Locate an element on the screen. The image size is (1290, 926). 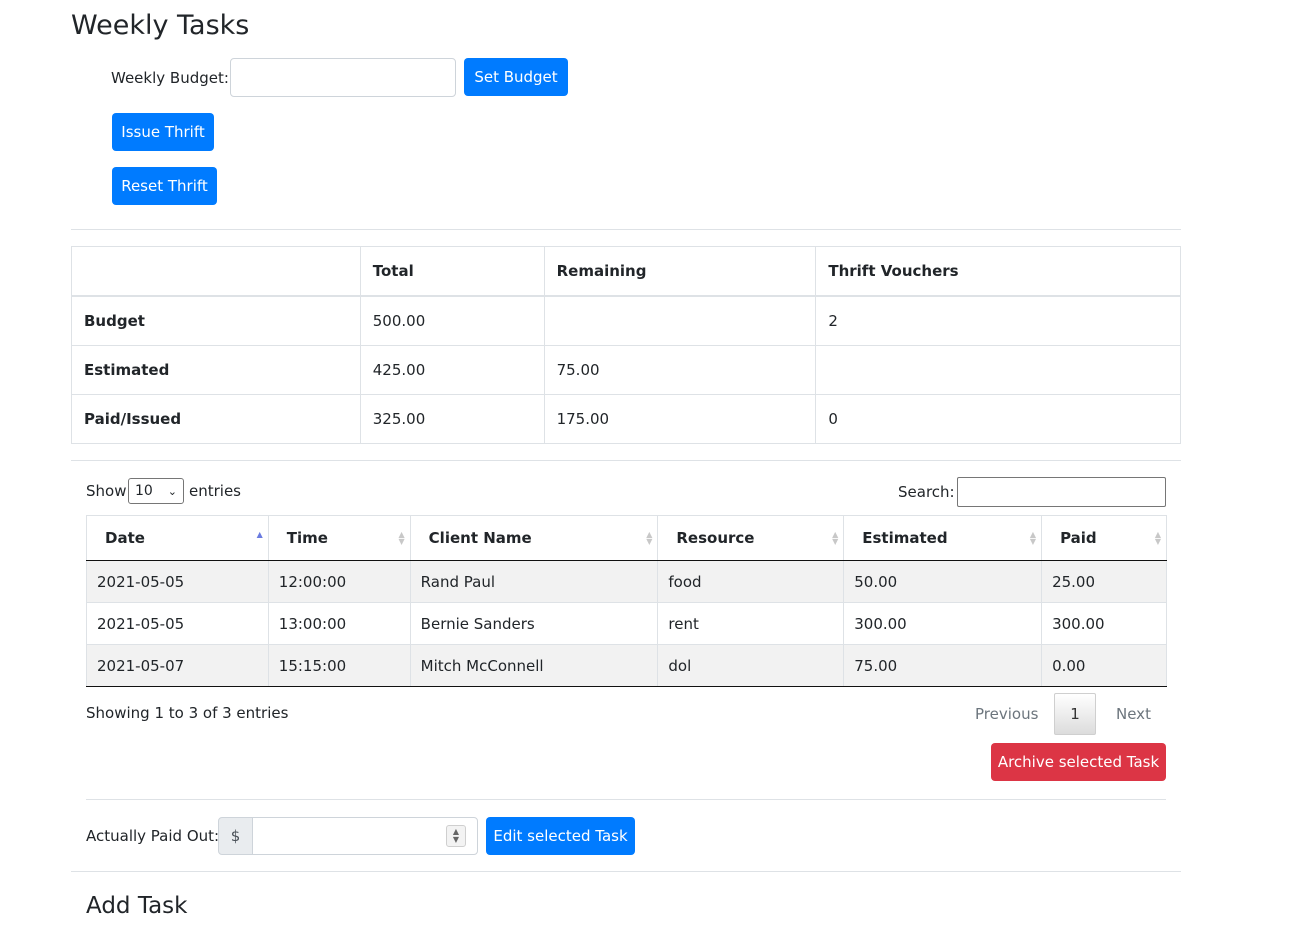
summary-header-vouchers: Thrift Vouchers is located at coordinates (998, 271).